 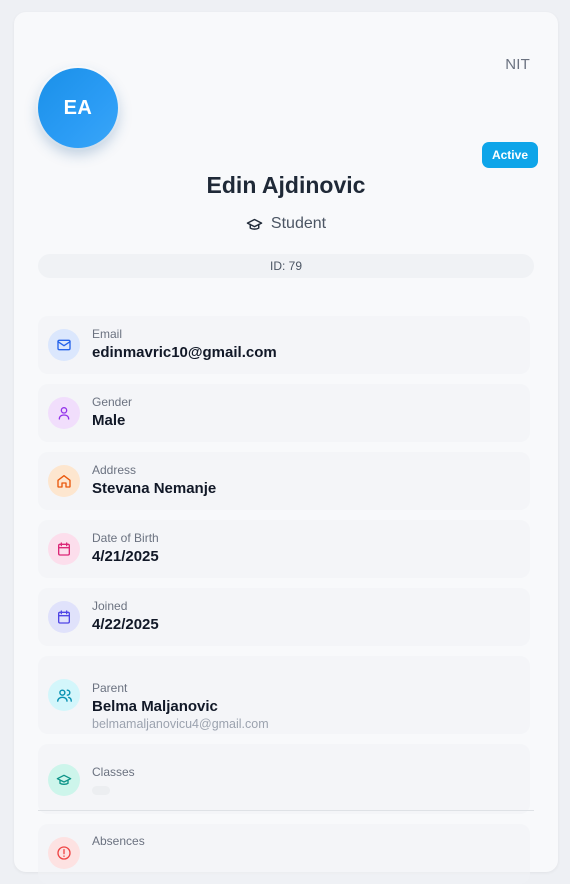 I want to click on info-item-classes: Classes, so click(x=284, y=779).